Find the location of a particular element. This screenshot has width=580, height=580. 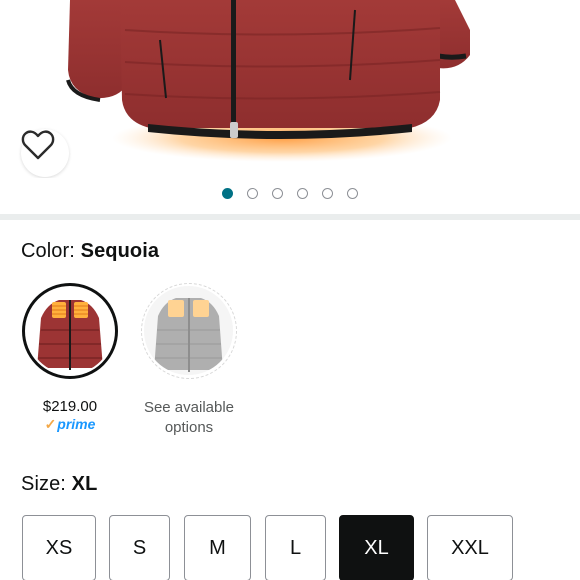

prime-badge: ✓prime is located at coordinates (70, 424).